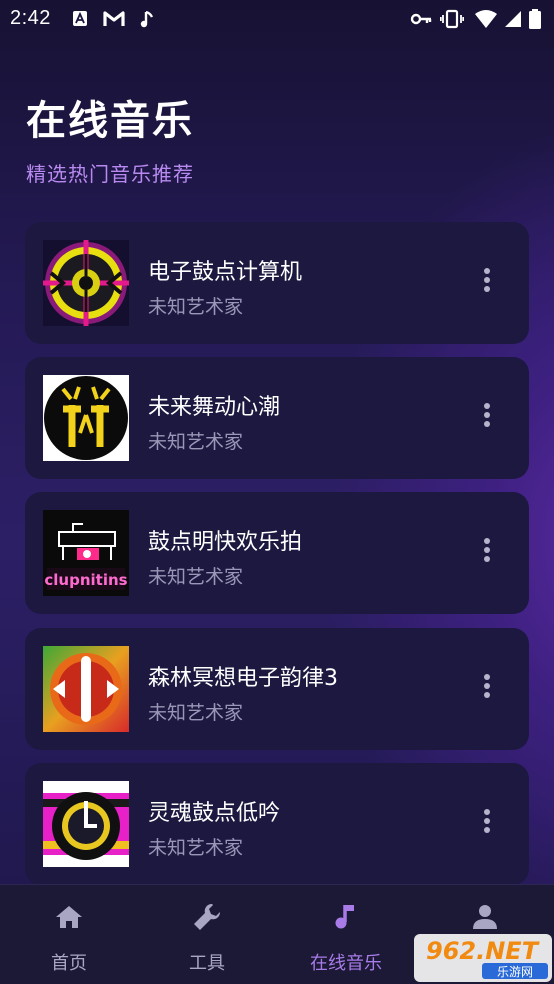 The height and width of the screenshot is (984, 554). What do you see at coordinates (69, 934) in the screenshot?
I see `nav-home: 首页` at bounding box center [69, 934].